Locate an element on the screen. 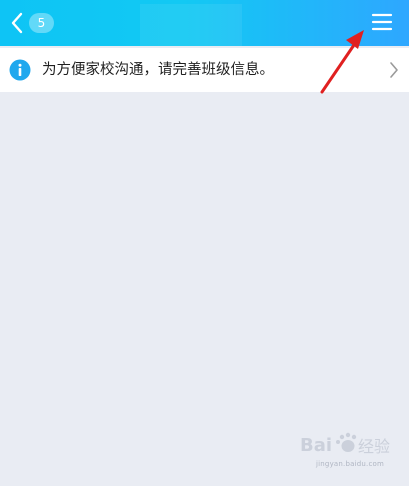 This screenshot has width=409, height=486. svg-text: Bai is located at coordinates (316, 445).